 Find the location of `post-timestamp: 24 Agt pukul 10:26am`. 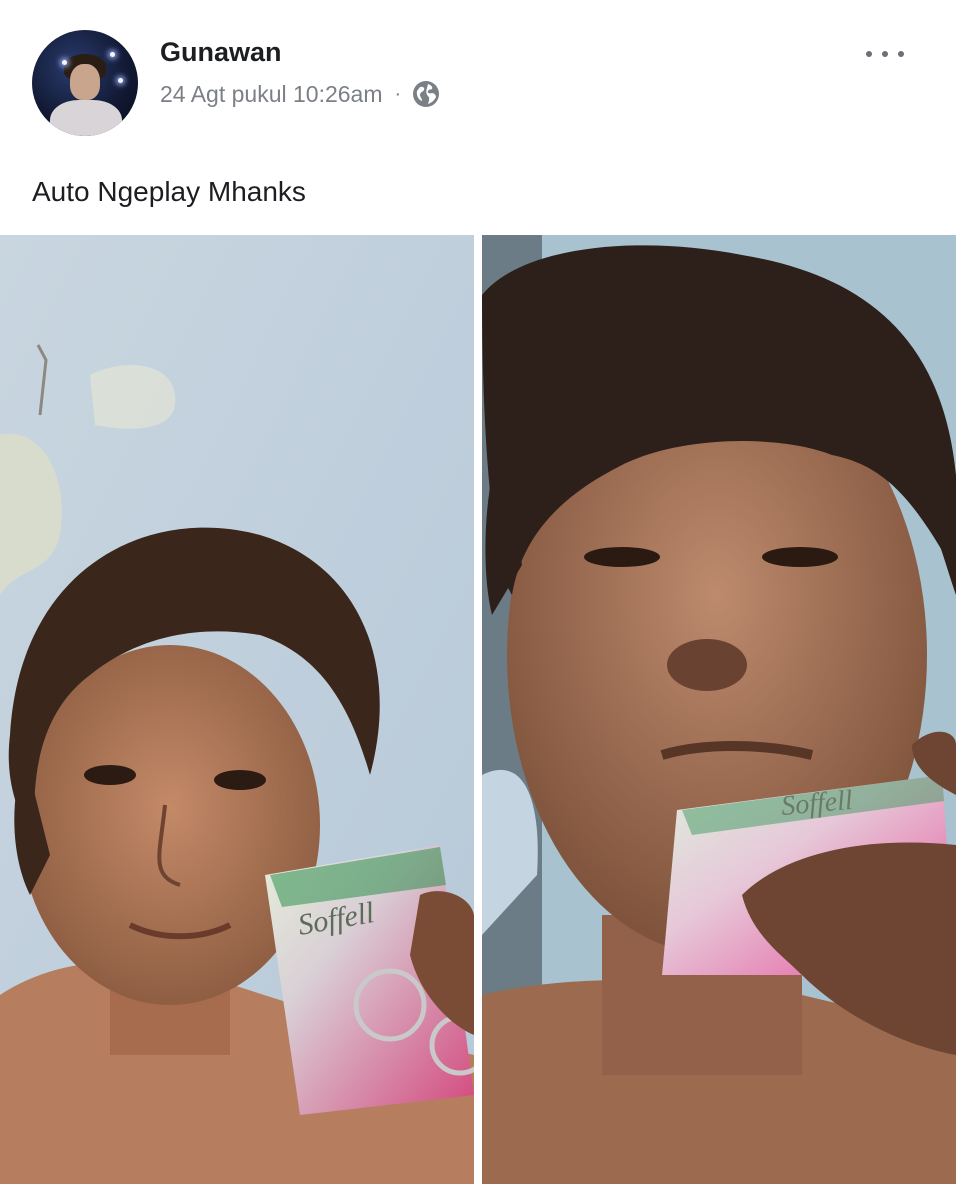

post-timestamp: 24 Agt pukul 10:26am is located at coordinates (271, 94).